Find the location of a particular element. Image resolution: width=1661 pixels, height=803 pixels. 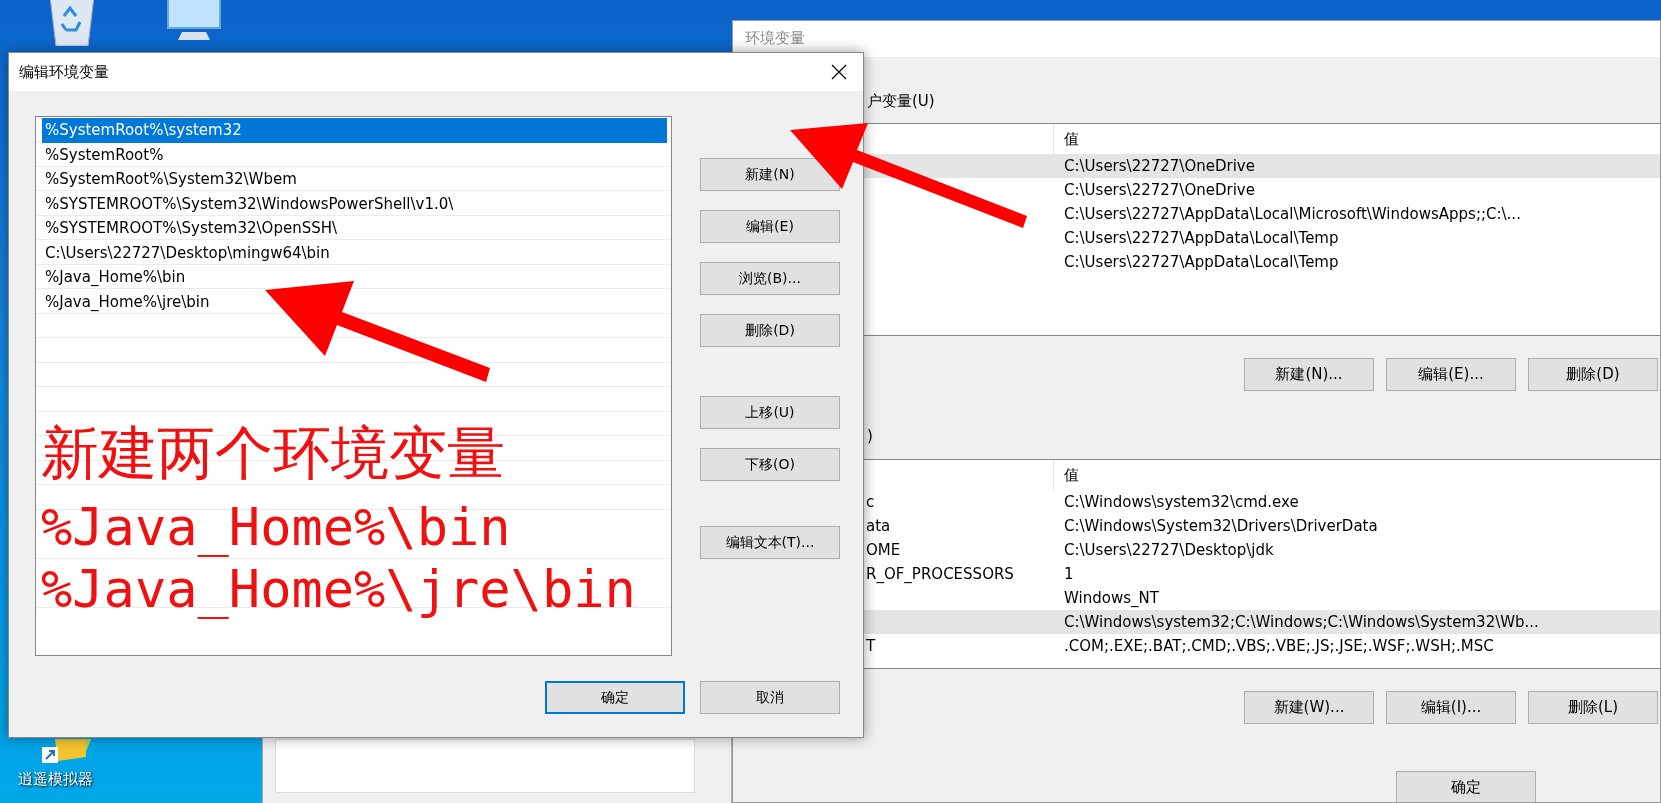

side-button: 下移(O) is located at coordinates (770, 464).